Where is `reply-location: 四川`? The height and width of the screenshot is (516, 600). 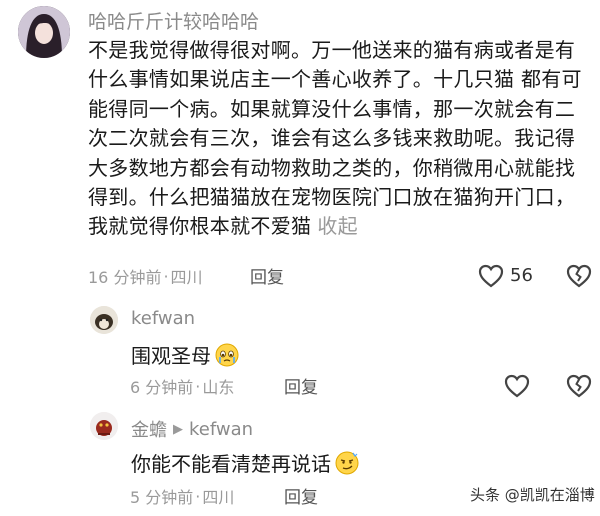 reply-location: 四川 is located at coordinates (218, 497).